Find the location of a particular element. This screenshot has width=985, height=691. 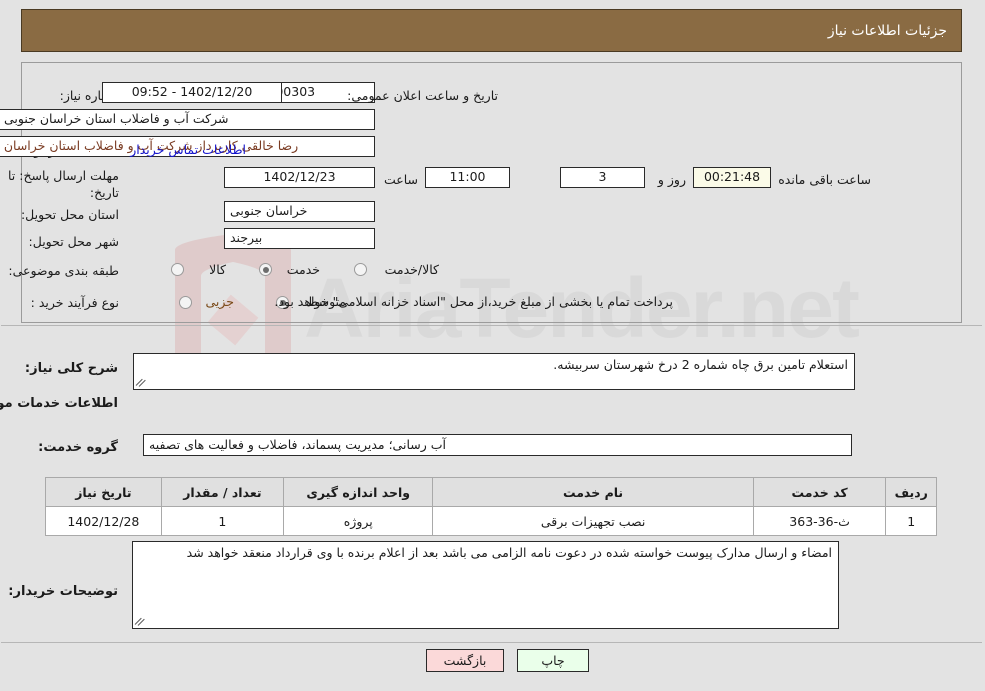

remaining-hours-label: ساعت باقی مانده is located at coordinates (825, 179).